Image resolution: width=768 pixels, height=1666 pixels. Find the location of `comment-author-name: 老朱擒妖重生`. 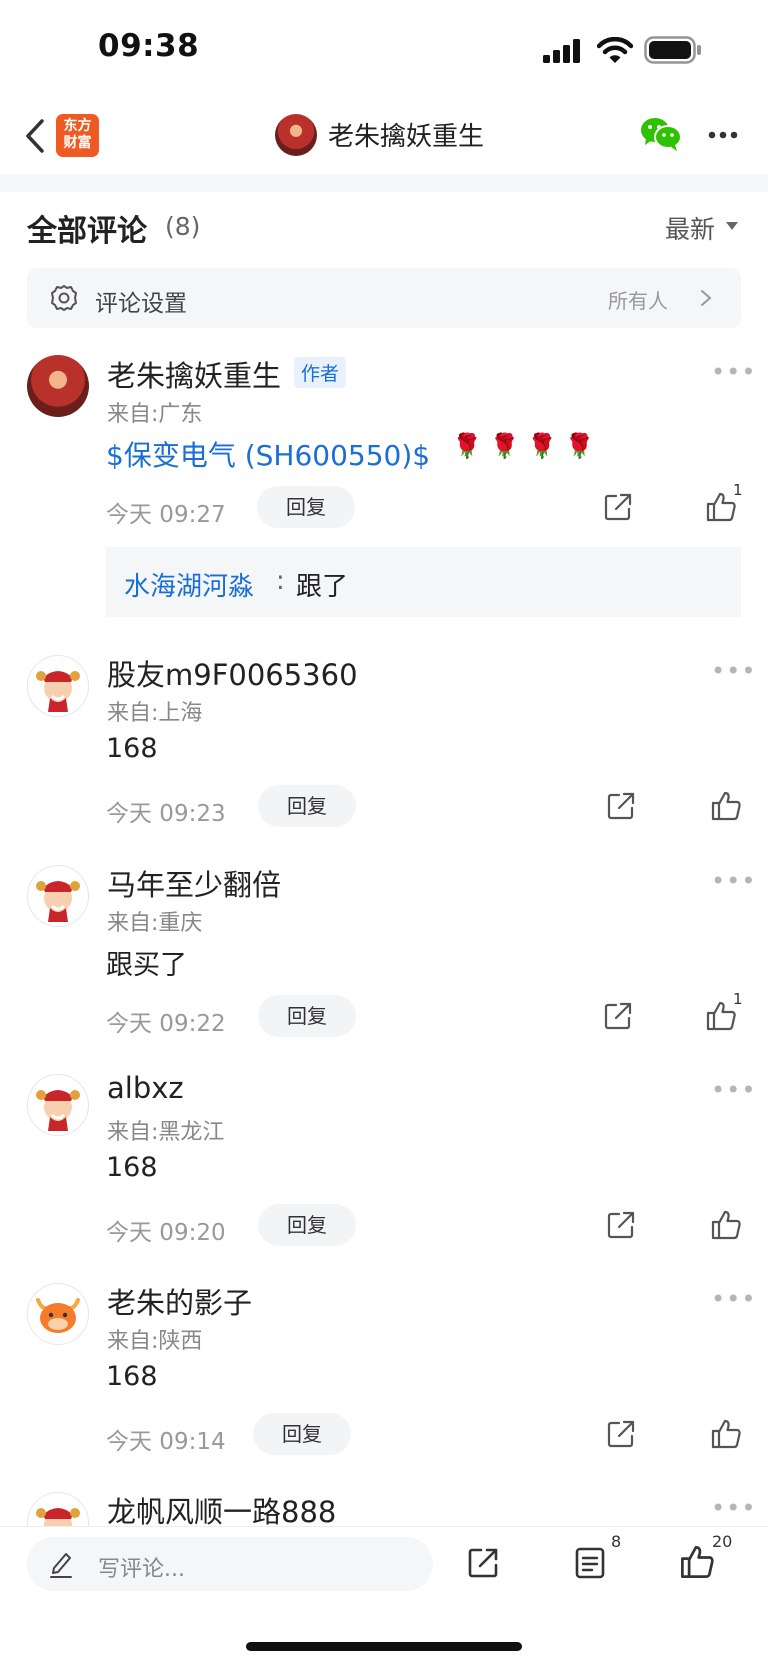

comment-author-name: 老朱擒妖重生 is located at coordinates (194, 374).